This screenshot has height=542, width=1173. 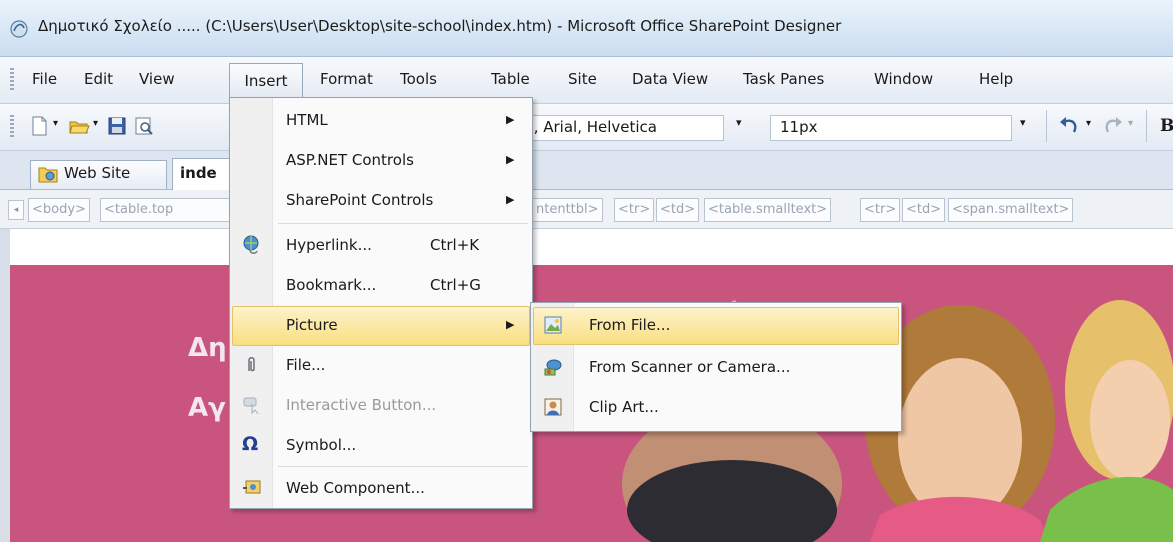 I want to click on new-dropdown-icon: ▾, so click(x=55, y=123).